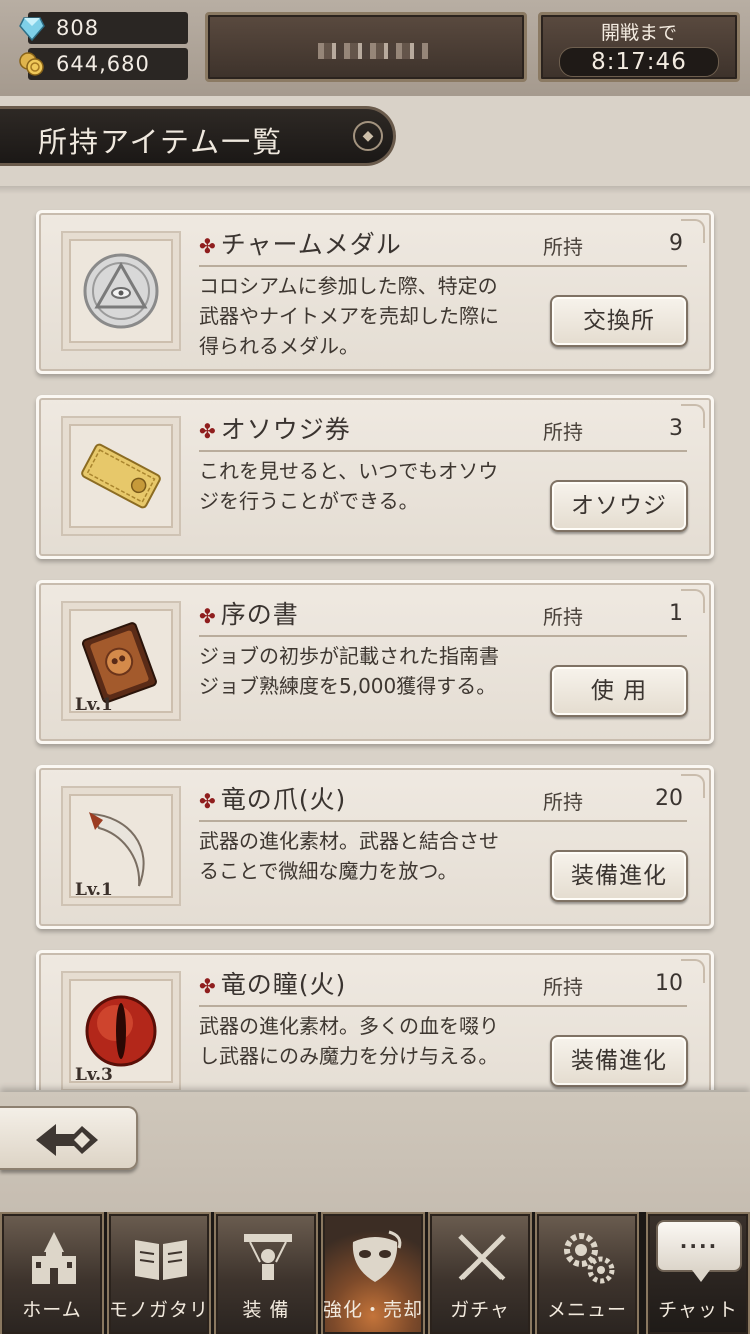  Describe the element at coordinates (619, 321) in the screenshot. I see `exchange-button: 交換所` at that location.